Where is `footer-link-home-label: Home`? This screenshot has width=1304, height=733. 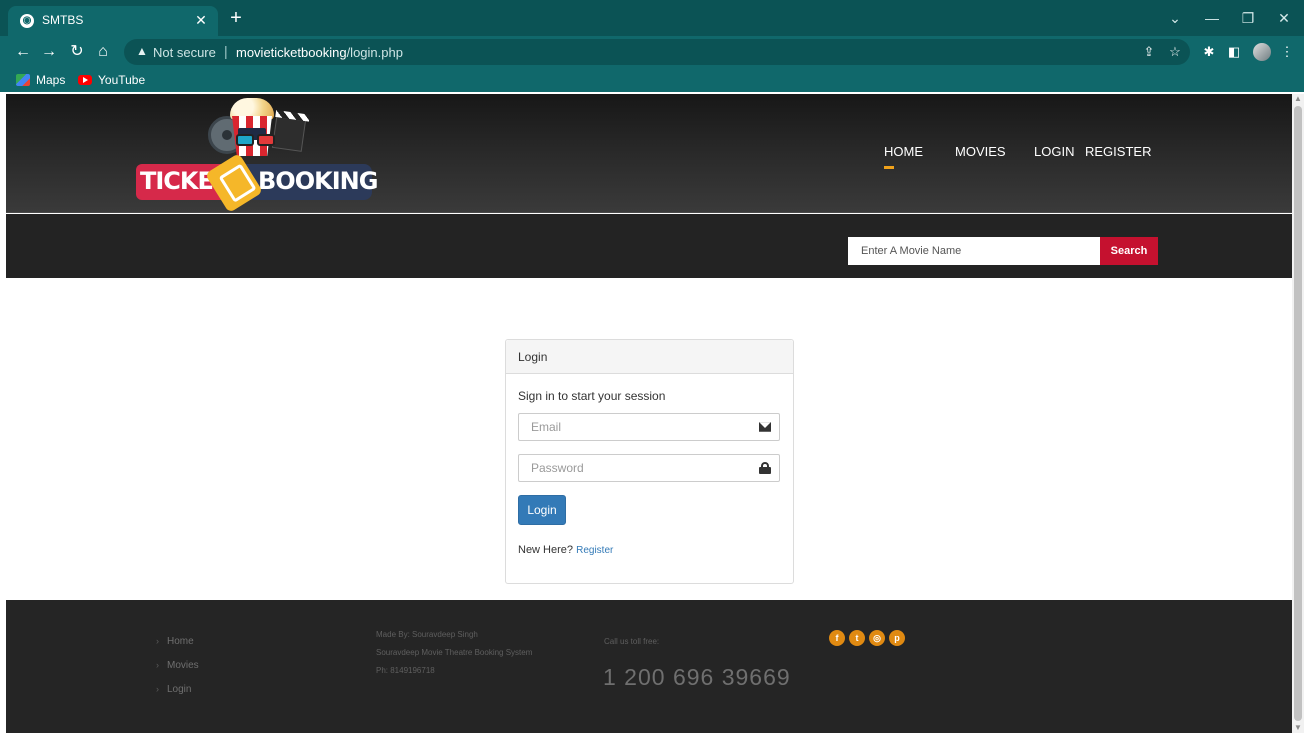
footer-link-home-label: Home is located at coordinates (180, 641).